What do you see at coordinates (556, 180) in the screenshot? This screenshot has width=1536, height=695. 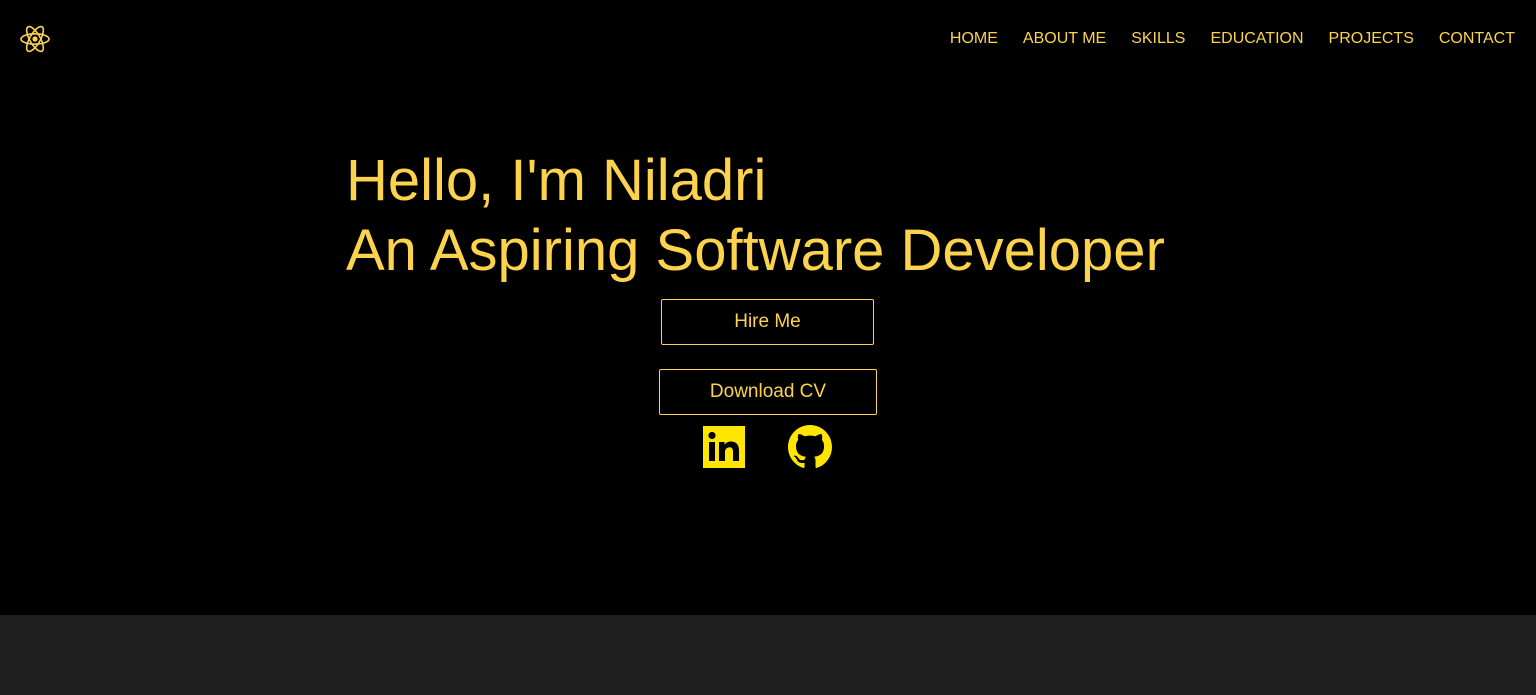 I see `hero-greeting: Hello, I'm Niladri` at bounding box center [556, 180].